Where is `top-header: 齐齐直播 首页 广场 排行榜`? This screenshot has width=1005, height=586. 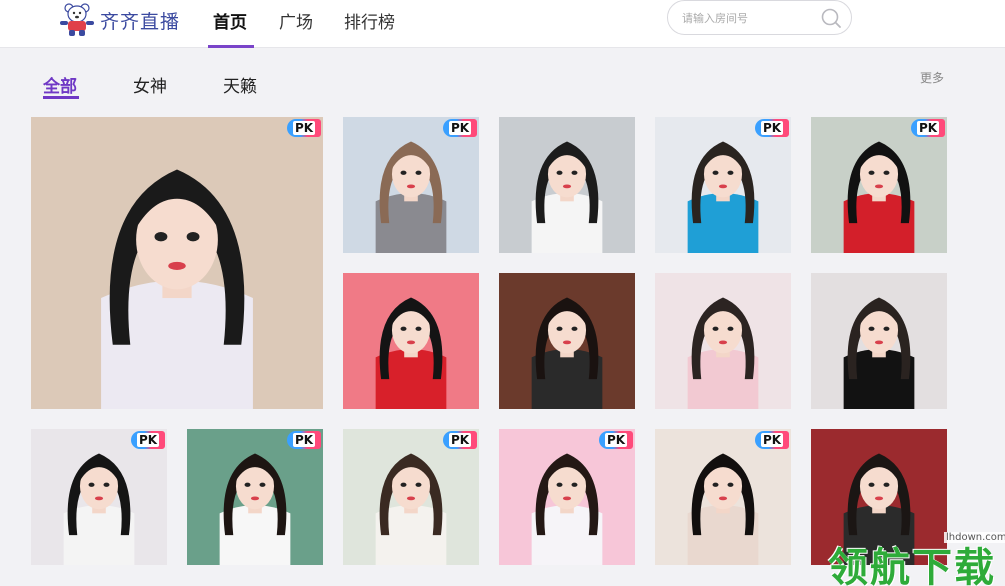
top-header: 齐齐直播 首页 广场 排行榜 is located at coordinates (502, 24).